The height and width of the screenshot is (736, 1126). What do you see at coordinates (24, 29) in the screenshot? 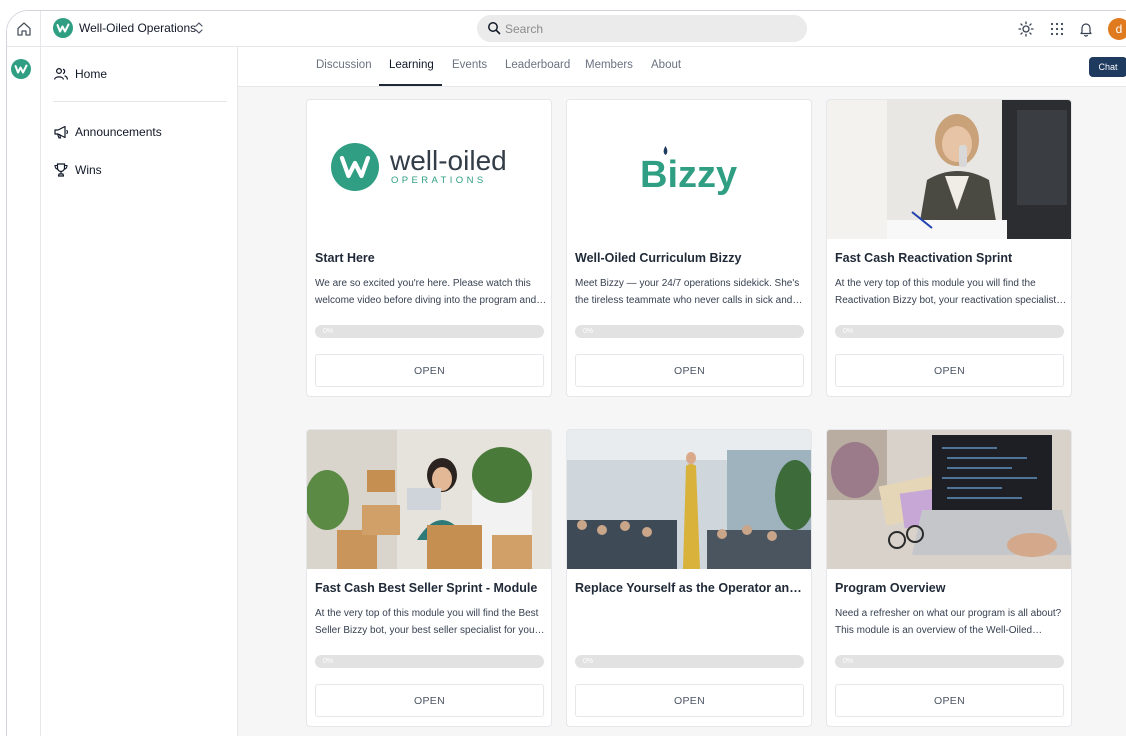
I see `home-icon` at bounding box center [24, 29].